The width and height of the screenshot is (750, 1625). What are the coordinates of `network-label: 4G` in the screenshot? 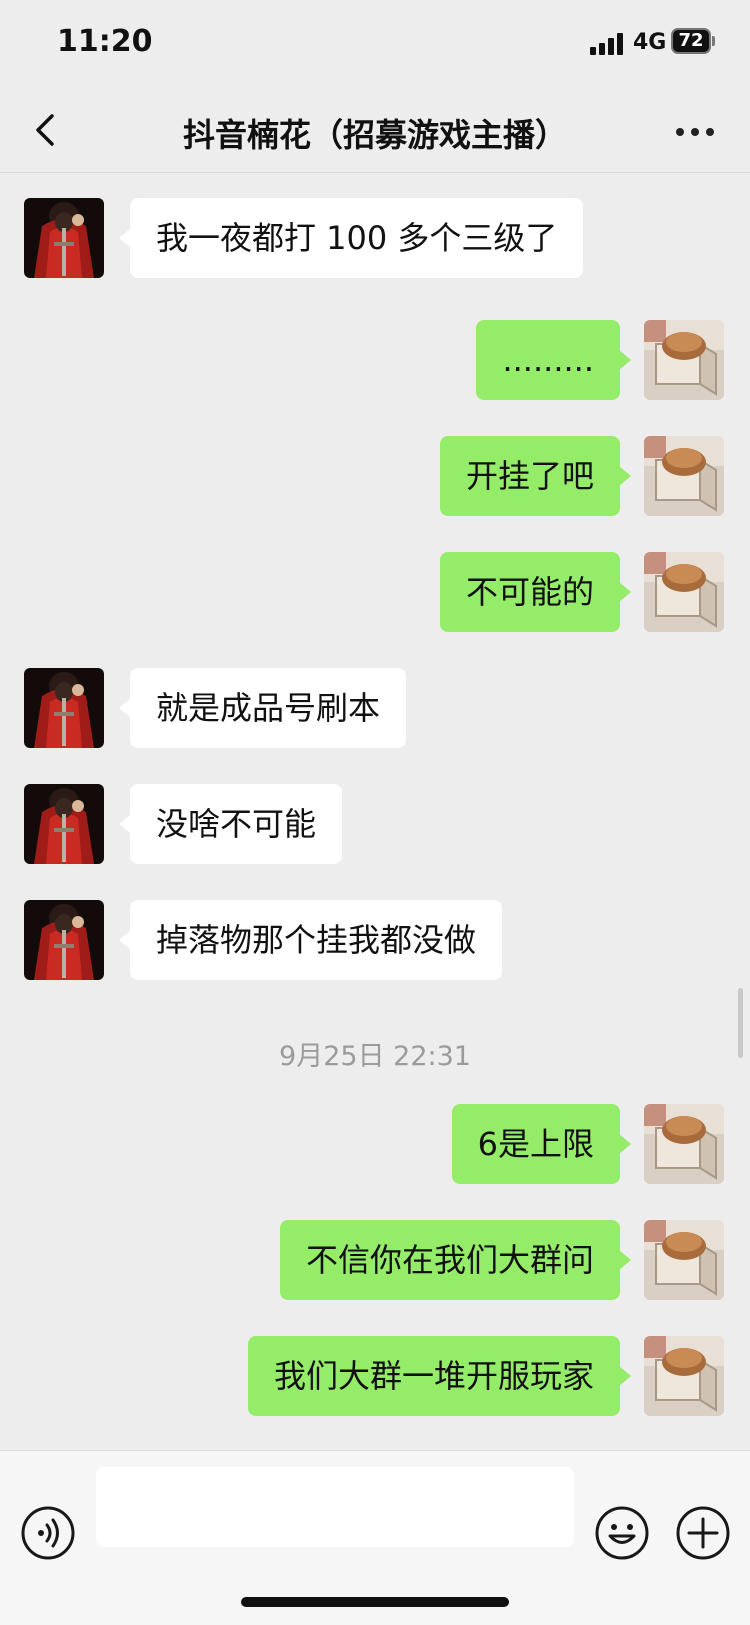 It's located at (650, 42).